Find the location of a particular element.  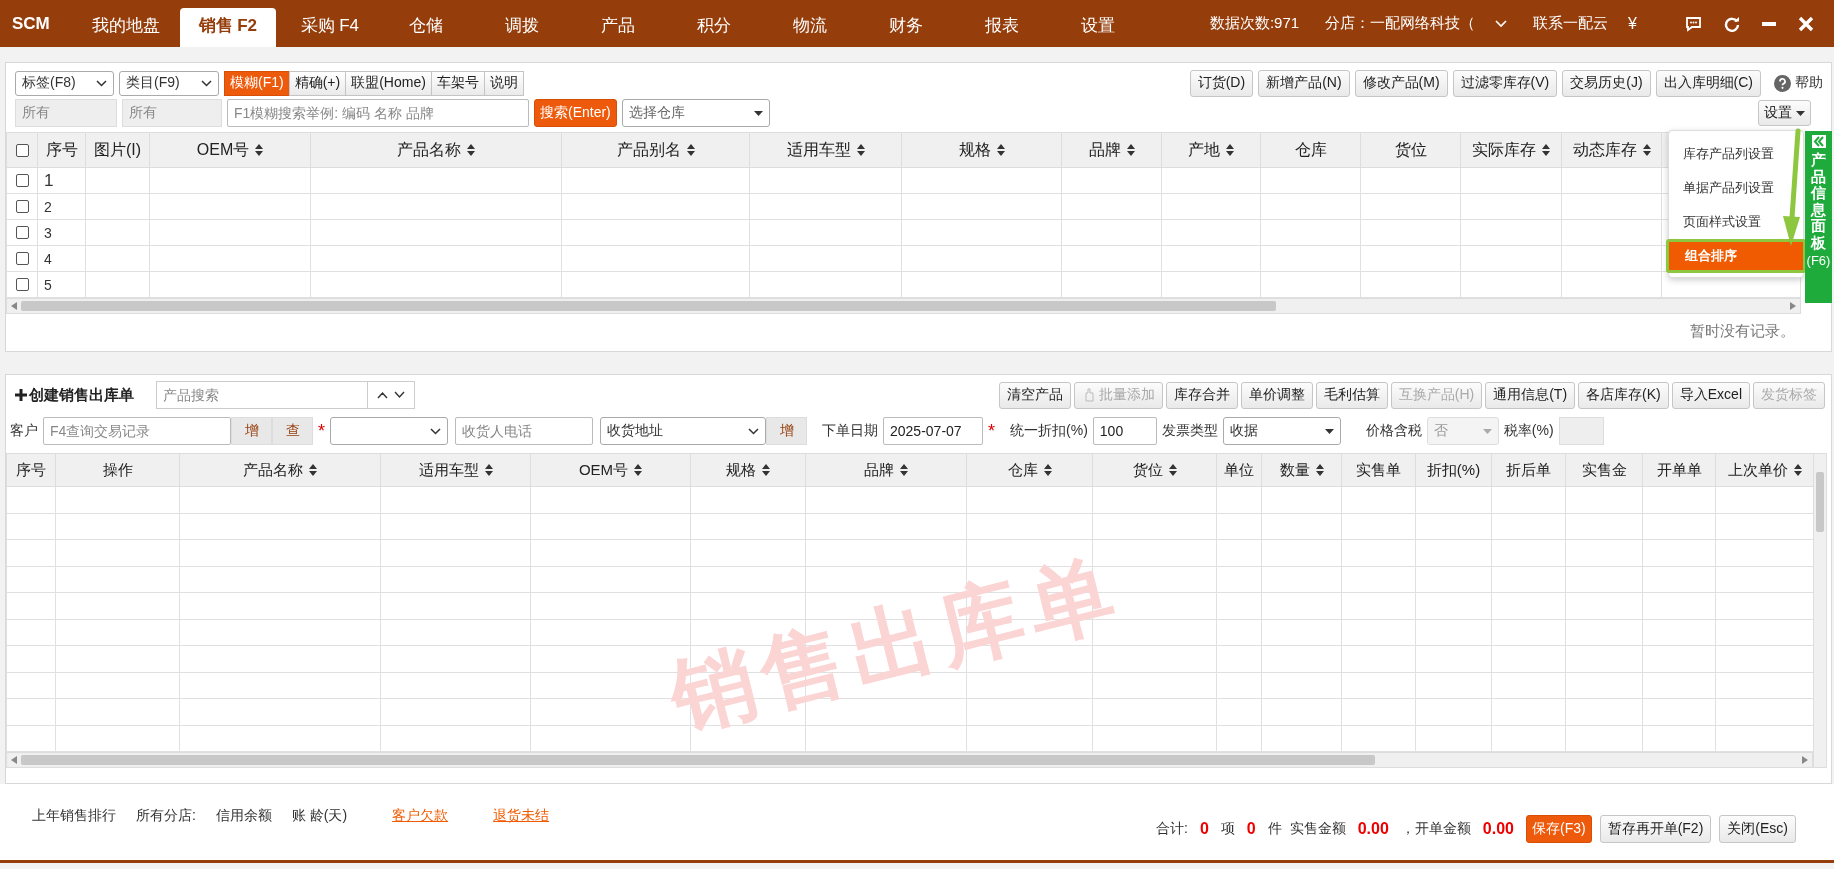

toolbar-button: 出入库明细(C) is located at coordinates (1708, 83).